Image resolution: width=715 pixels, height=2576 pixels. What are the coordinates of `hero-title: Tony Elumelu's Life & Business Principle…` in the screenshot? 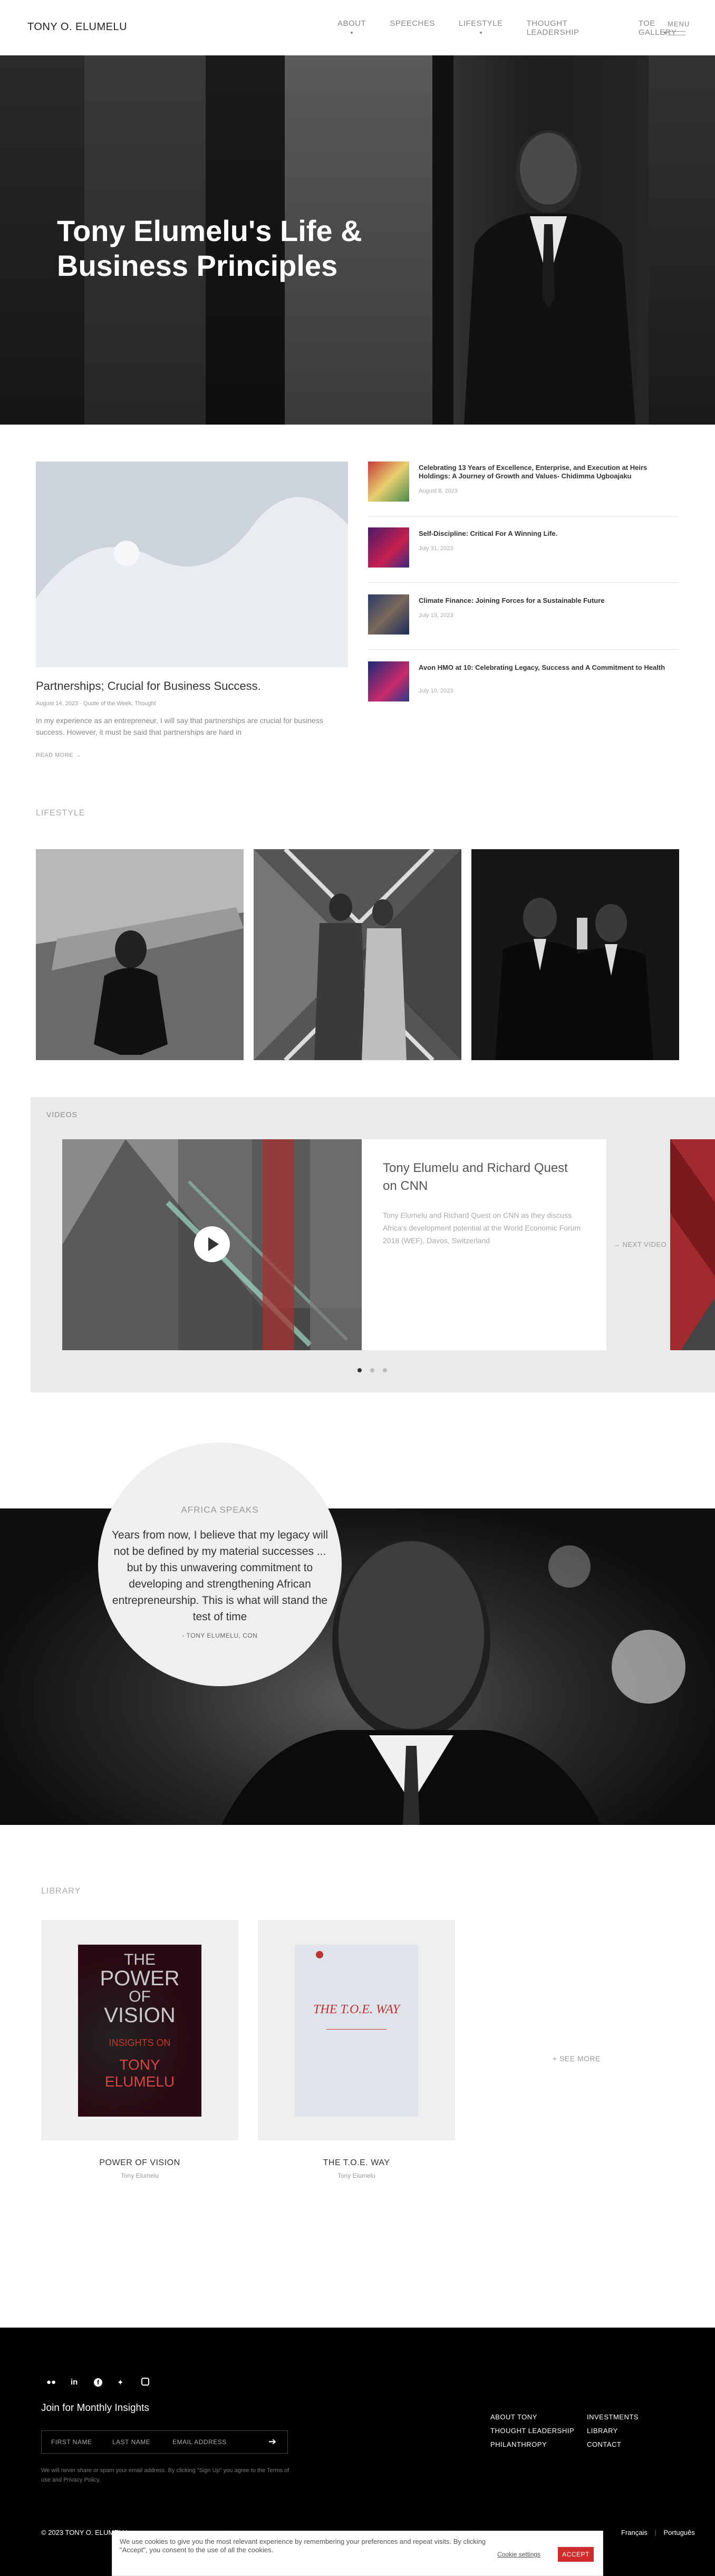 It's located at (209, 248).